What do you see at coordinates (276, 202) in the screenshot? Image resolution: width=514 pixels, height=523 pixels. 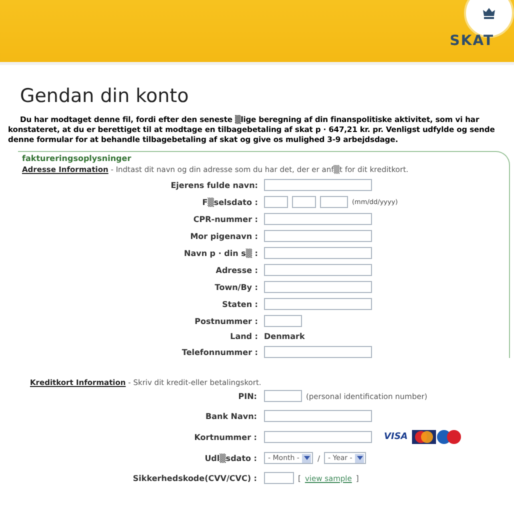 I see `month-field` at bounding box center [276, 202].